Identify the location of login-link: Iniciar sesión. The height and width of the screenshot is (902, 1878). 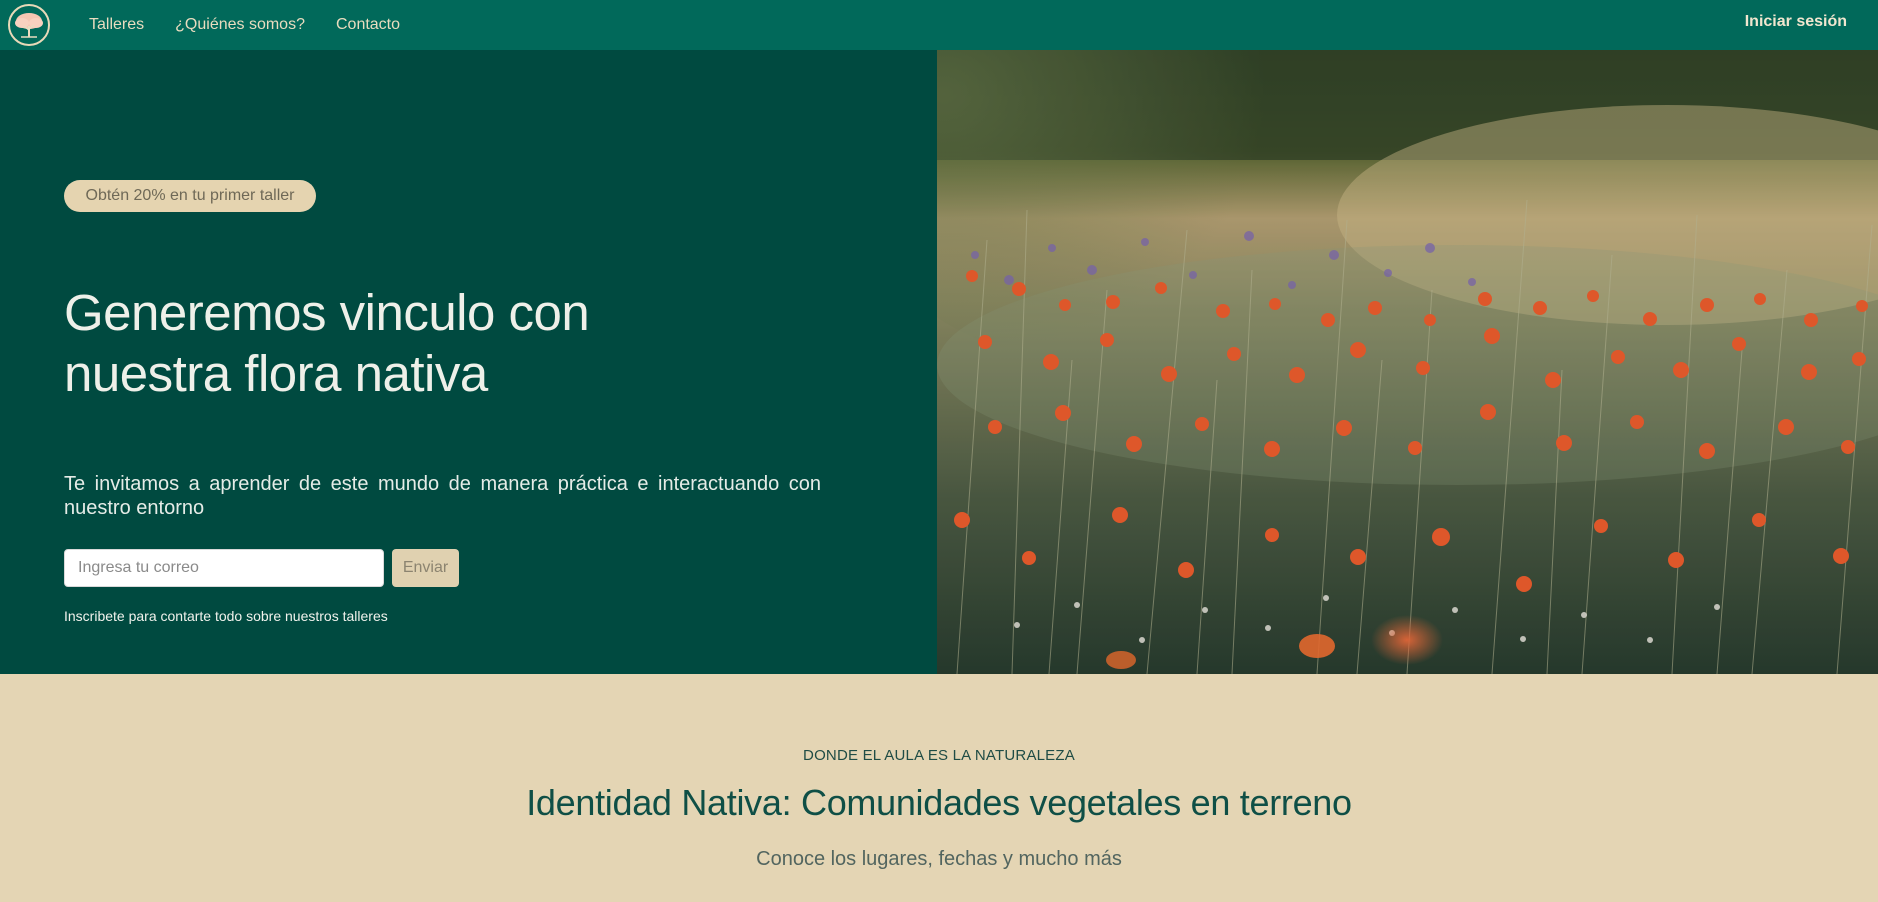
(1796, 21).